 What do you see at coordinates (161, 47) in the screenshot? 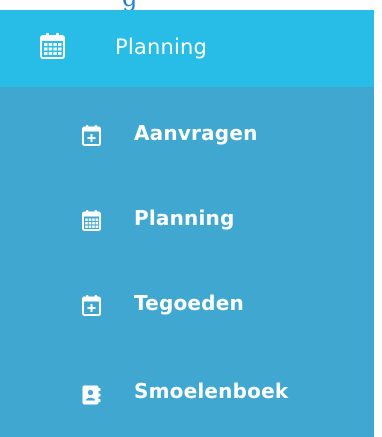
I see `menu-header-label: Planning` at bounding box center [161, 47].